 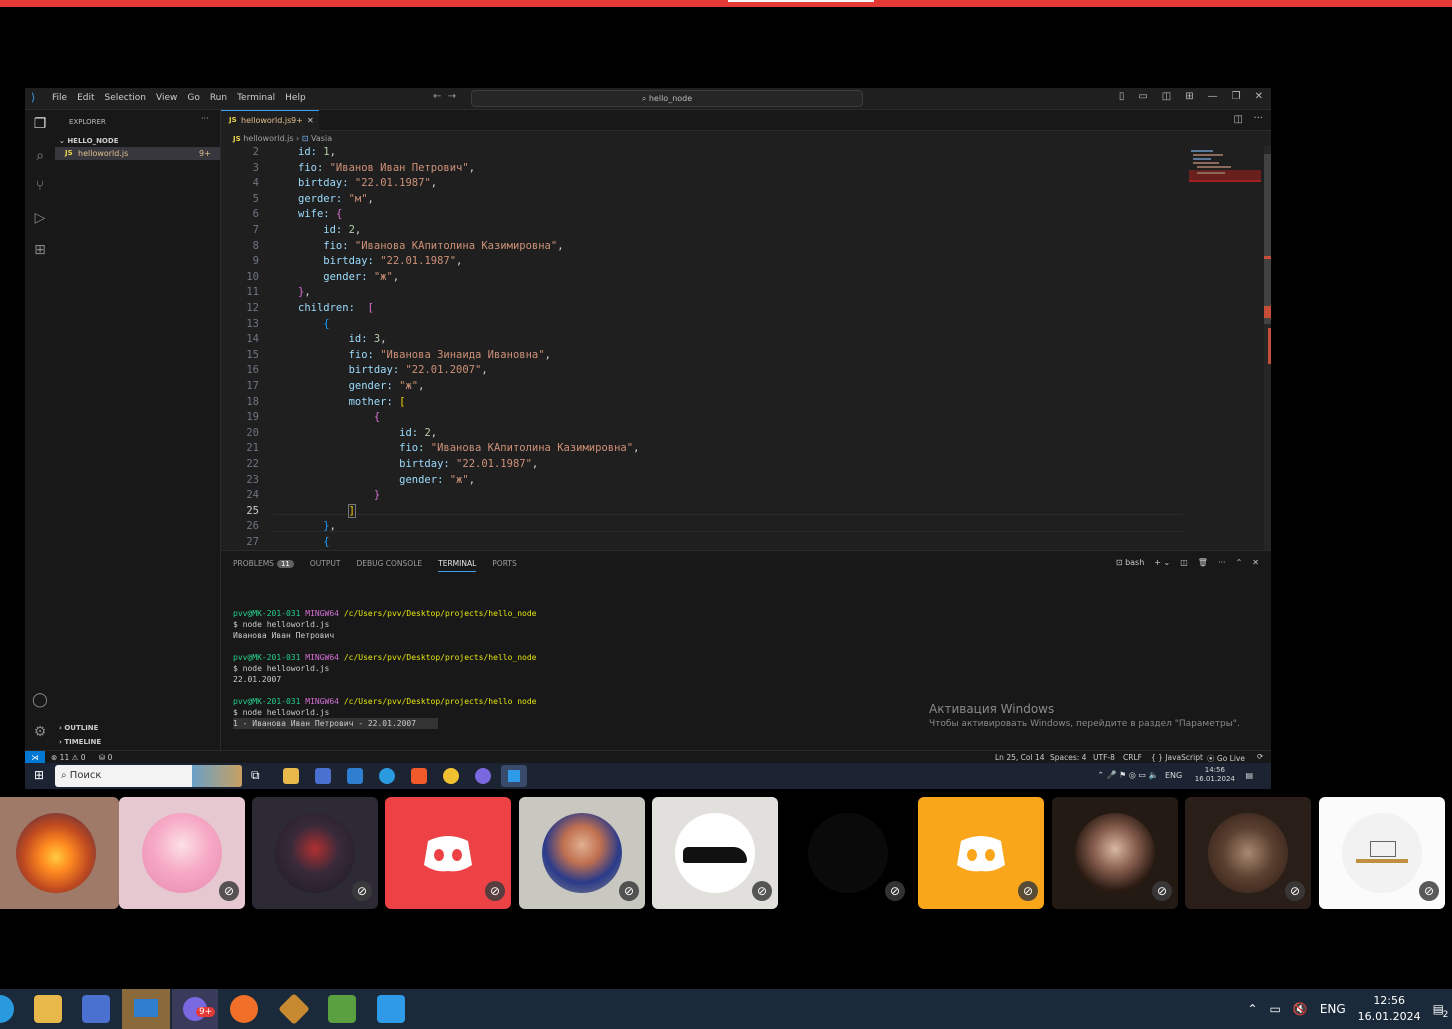 What do you see at coordinates (1166, 96) in the screenshot?
I see `split-icon: ◫` at bounding box center [1166, 96].